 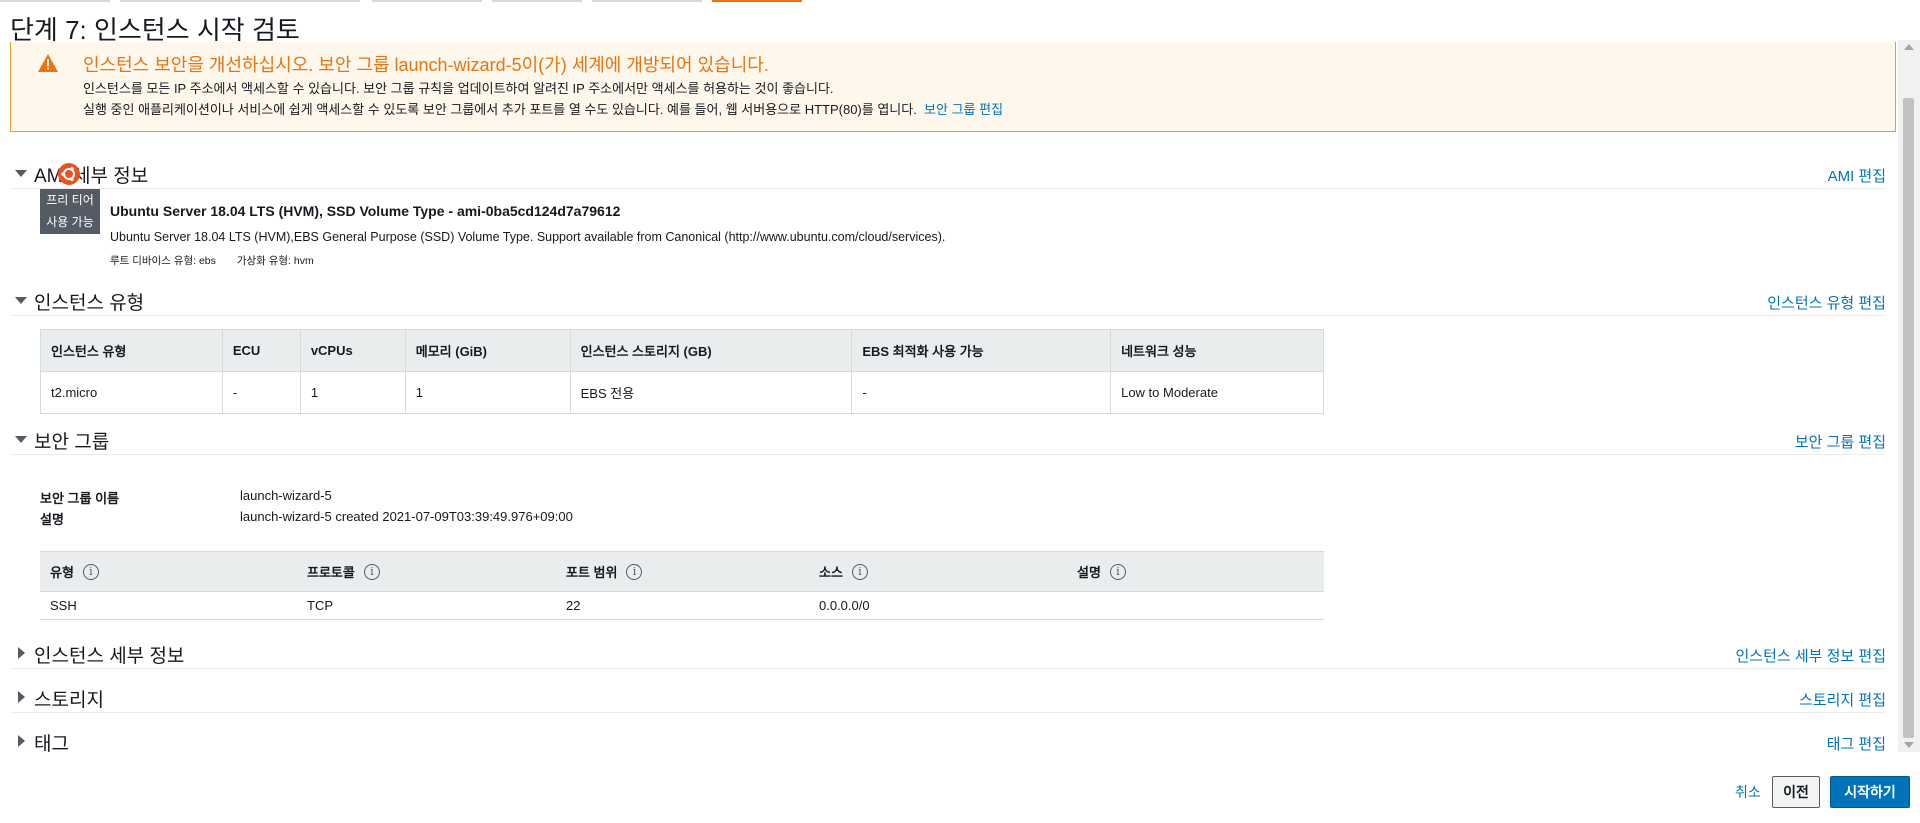 I want to click on vertical-scrollbar, so click(x=1909, y=396).